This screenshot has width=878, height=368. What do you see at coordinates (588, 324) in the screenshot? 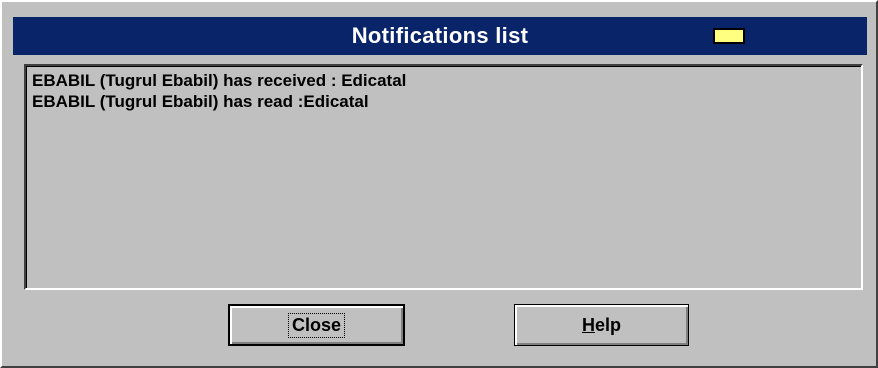
I see `help-accelerator-key: H` at bounding box center [588, 324].